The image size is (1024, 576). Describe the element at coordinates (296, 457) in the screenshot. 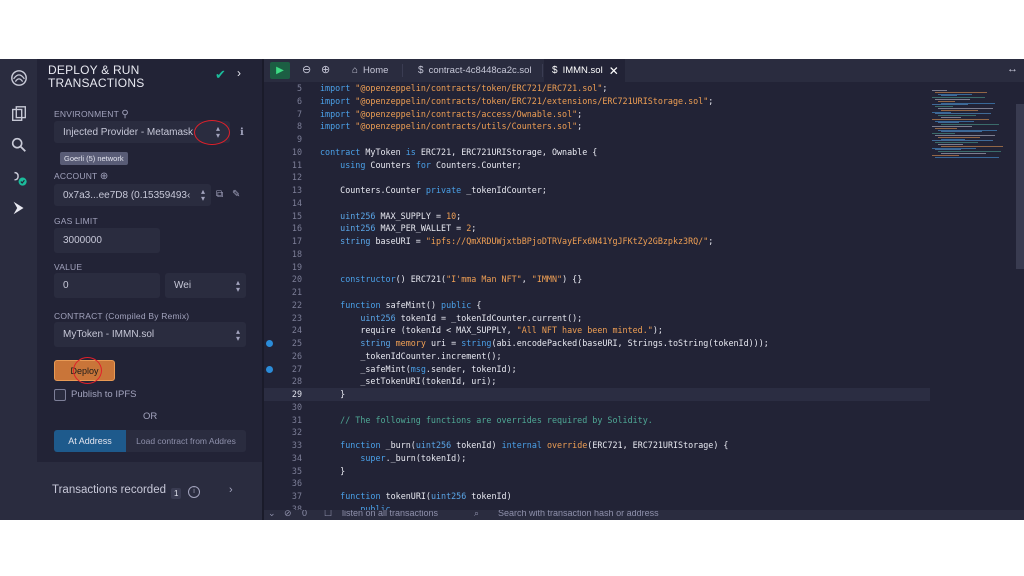

I see `line-number: 34` at that location.